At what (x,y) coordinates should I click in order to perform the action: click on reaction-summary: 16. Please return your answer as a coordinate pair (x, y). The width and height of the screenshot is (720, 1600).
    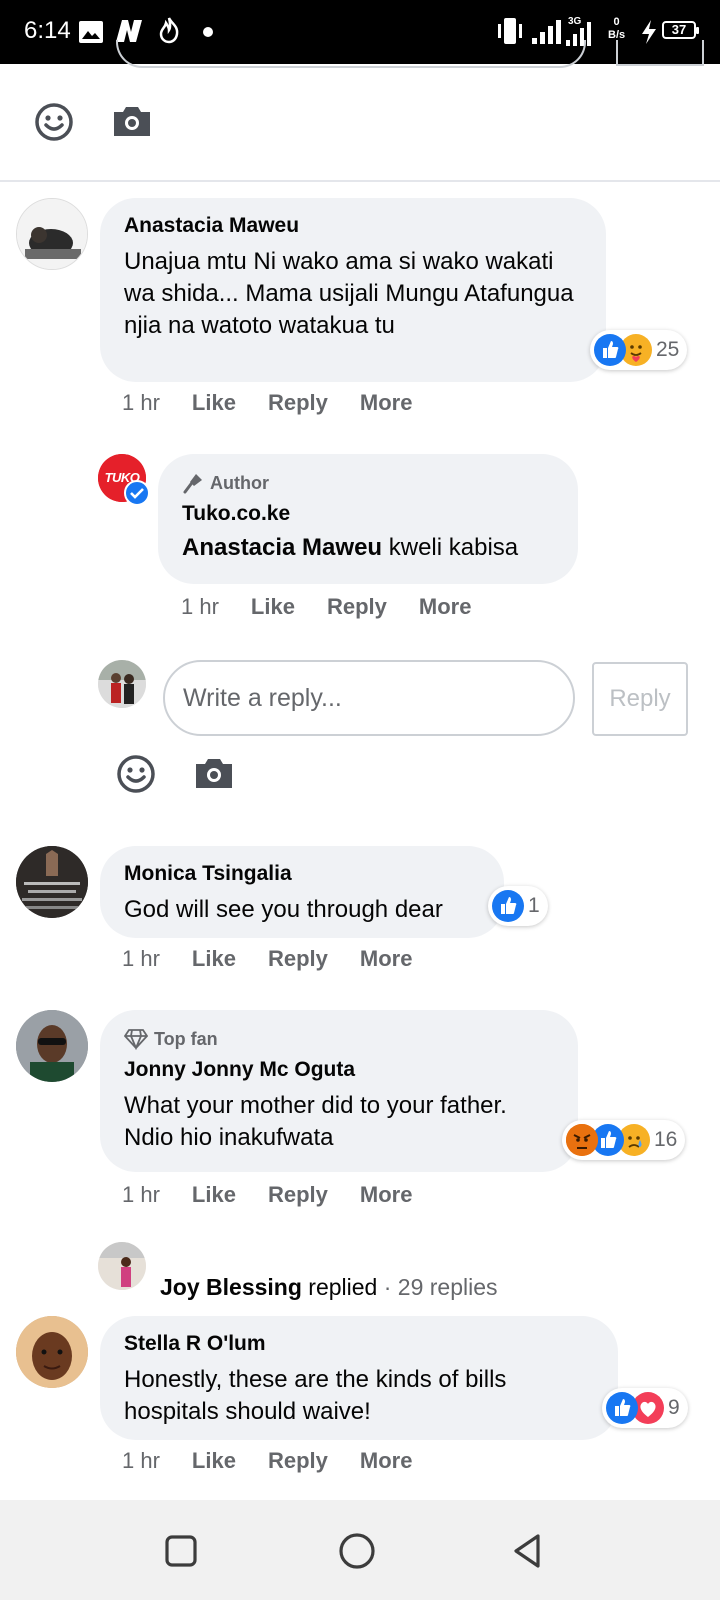
    Looking at the image, I should click on (624, 1140).